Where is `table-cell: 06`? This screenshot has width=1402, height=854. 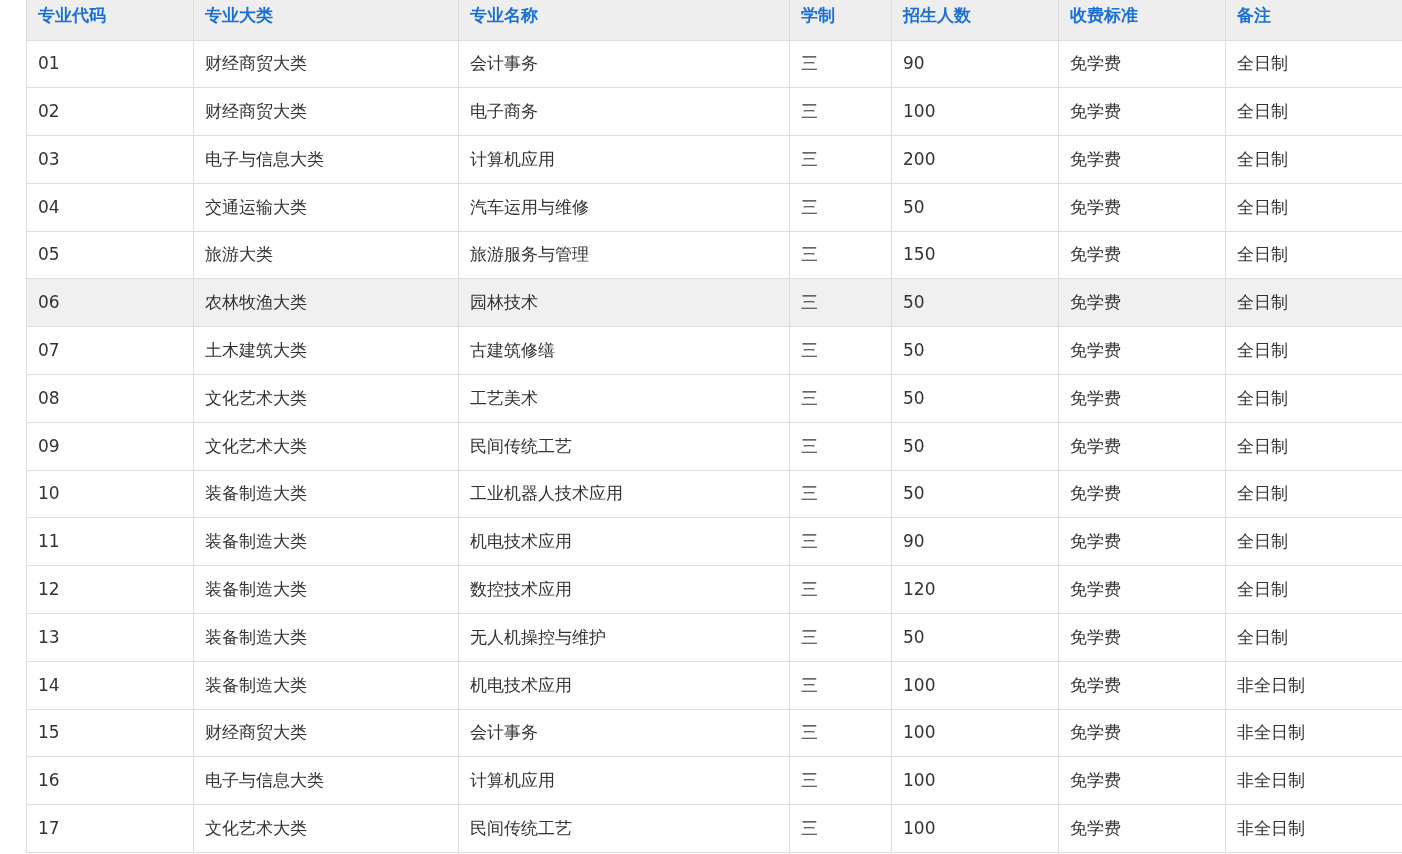 table-cell: 06 is located at coordinates (110, 303).